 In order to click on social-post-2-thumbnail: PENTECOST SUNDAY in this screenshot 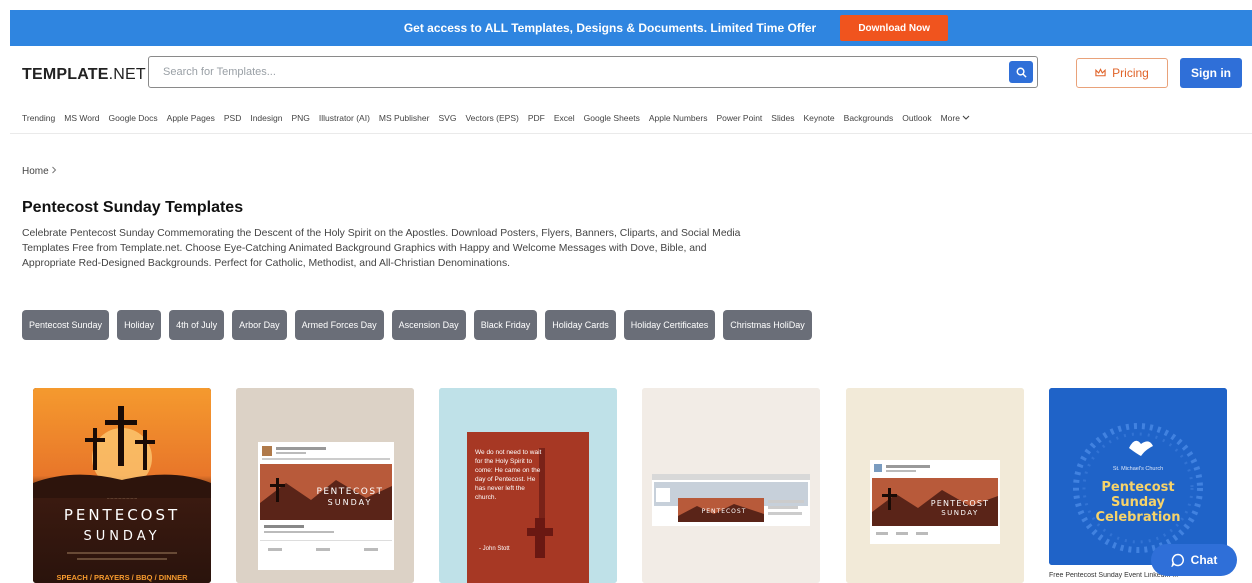, I will do `click(935, 485)`.